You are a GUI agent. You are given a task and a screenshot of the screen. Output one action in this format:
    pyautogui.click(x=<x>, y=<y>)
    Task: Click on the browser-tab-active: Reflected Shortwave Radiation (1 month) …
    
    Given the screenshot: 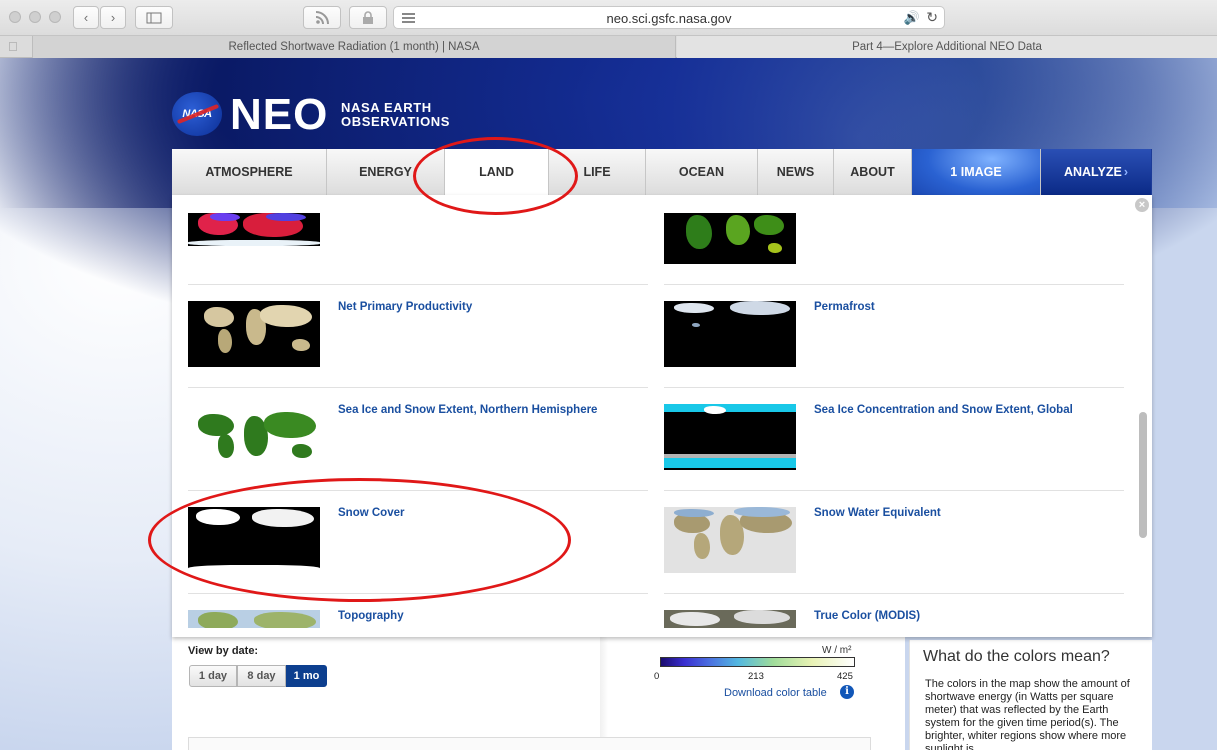 What is the action you would take?
    pyautogui.click(x=354, y=47)
    